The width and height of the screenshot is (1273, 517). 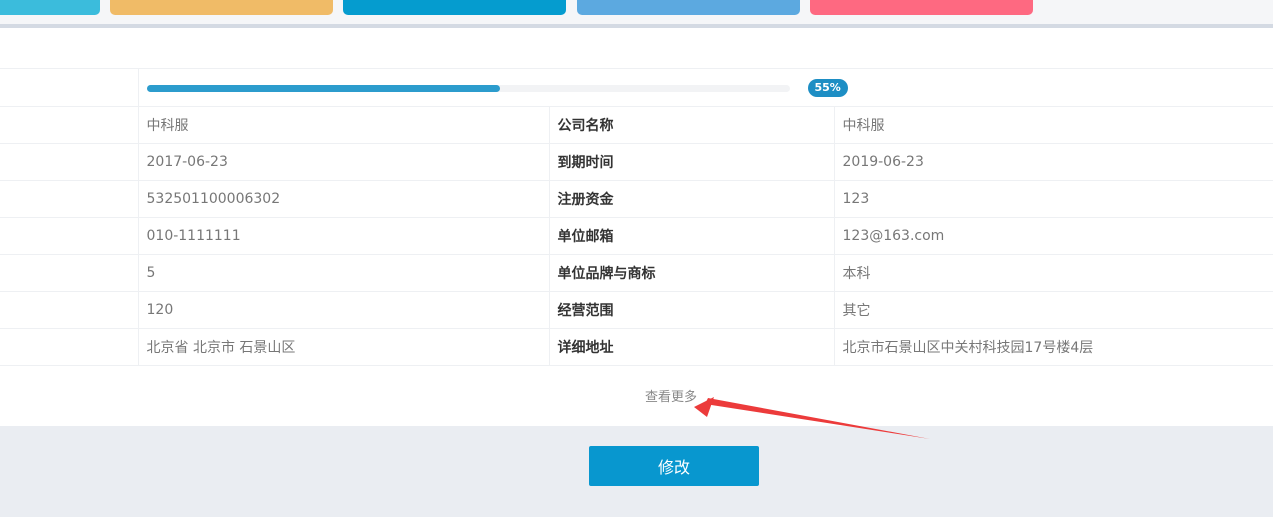 I want to click on stat-tile-pink, so click(x=921, y=7).